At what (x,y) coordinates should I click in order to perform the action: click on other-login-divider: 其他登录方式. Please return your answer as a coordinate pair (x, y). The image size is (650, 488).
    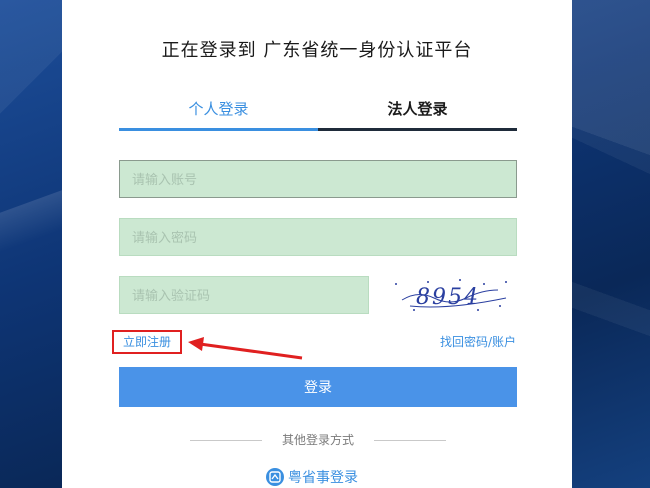
    Looking at the image, I should click on (318, 440).